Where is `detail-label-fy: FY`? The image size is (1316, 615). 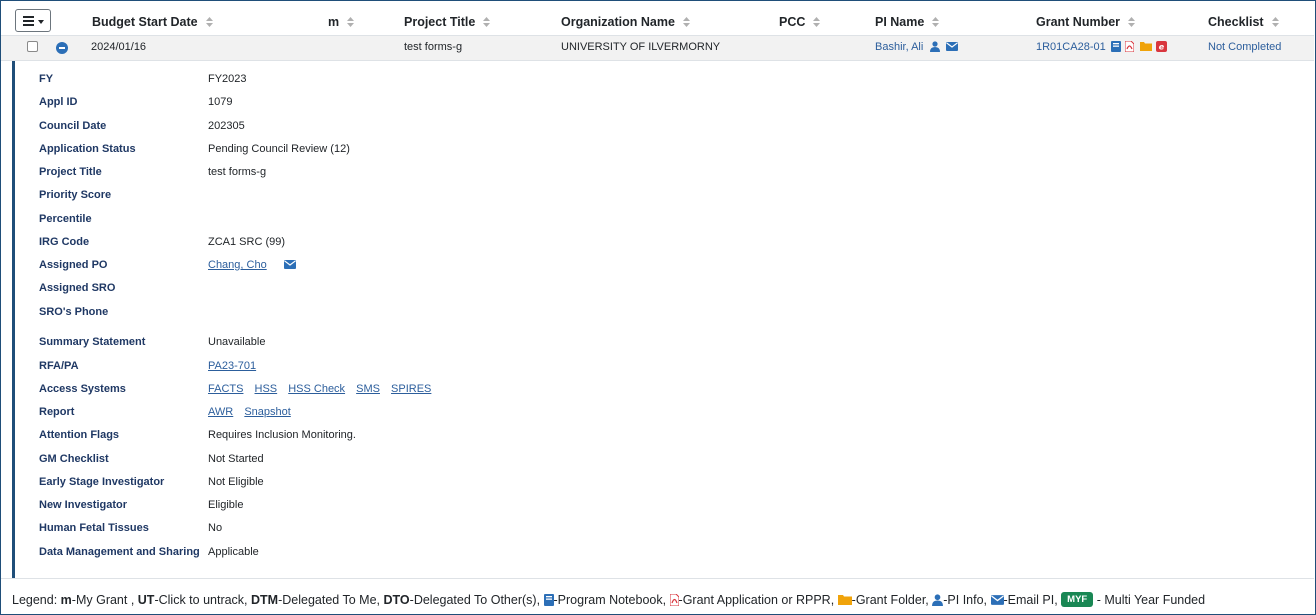
detail-label-fy: FY is located at coordinates (46, 79).